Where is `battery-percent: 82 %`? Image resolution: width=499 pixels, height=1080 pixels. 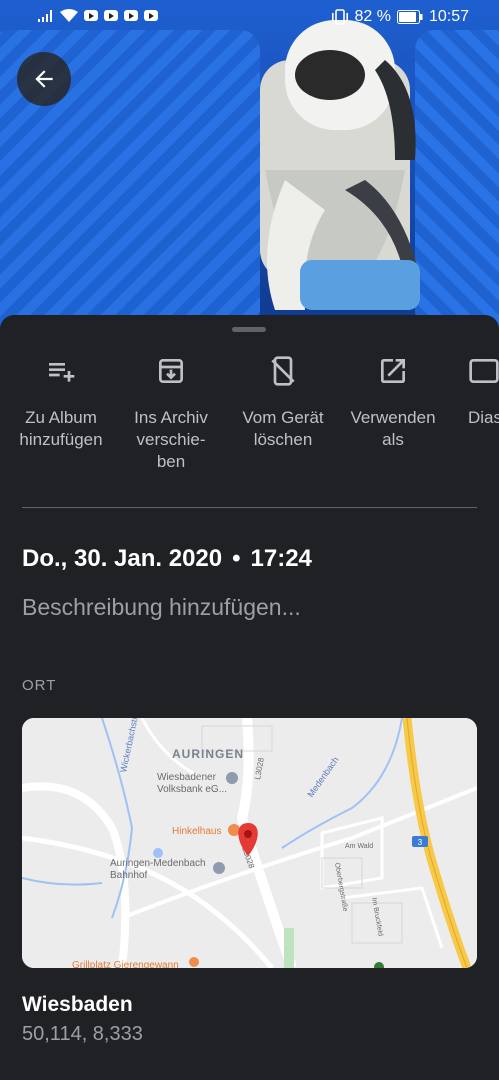 battery-percent: 82 % is located at coordinates (372, 16).